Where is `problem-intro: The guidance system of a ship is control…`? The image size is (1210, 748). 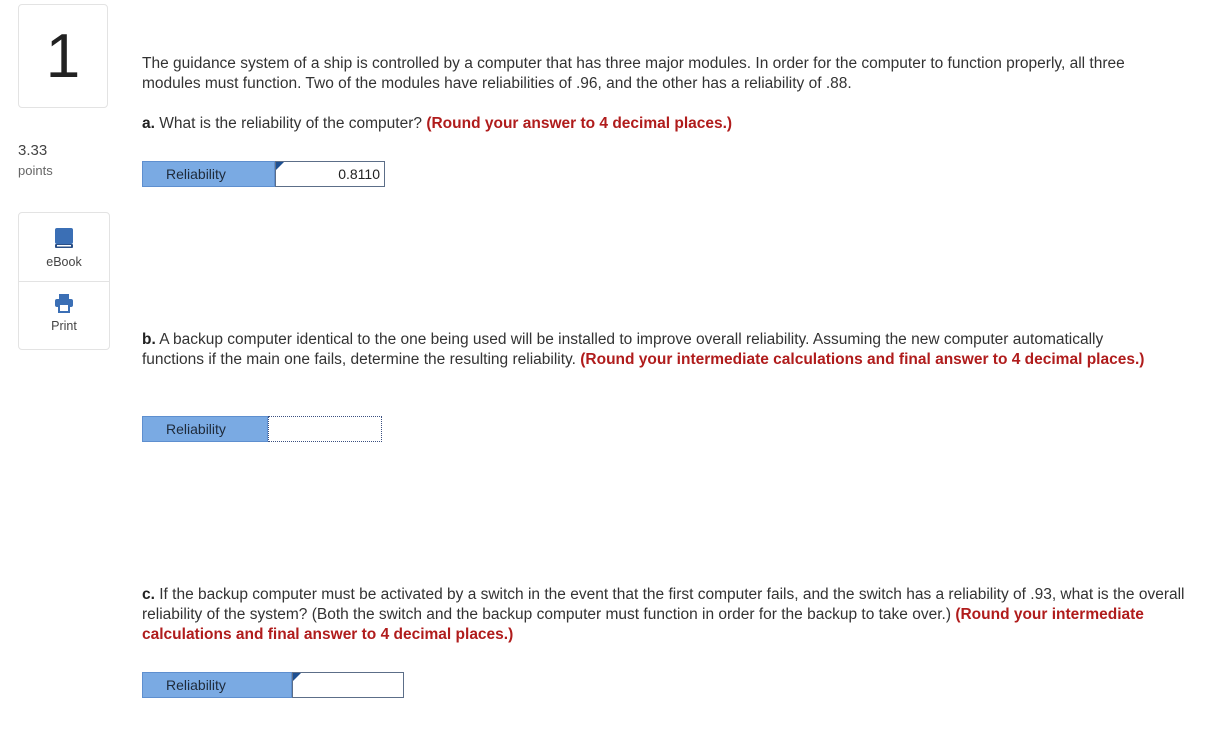
problem-intro: The guidance system of a ship is control… is located at coordinates (642, 74).